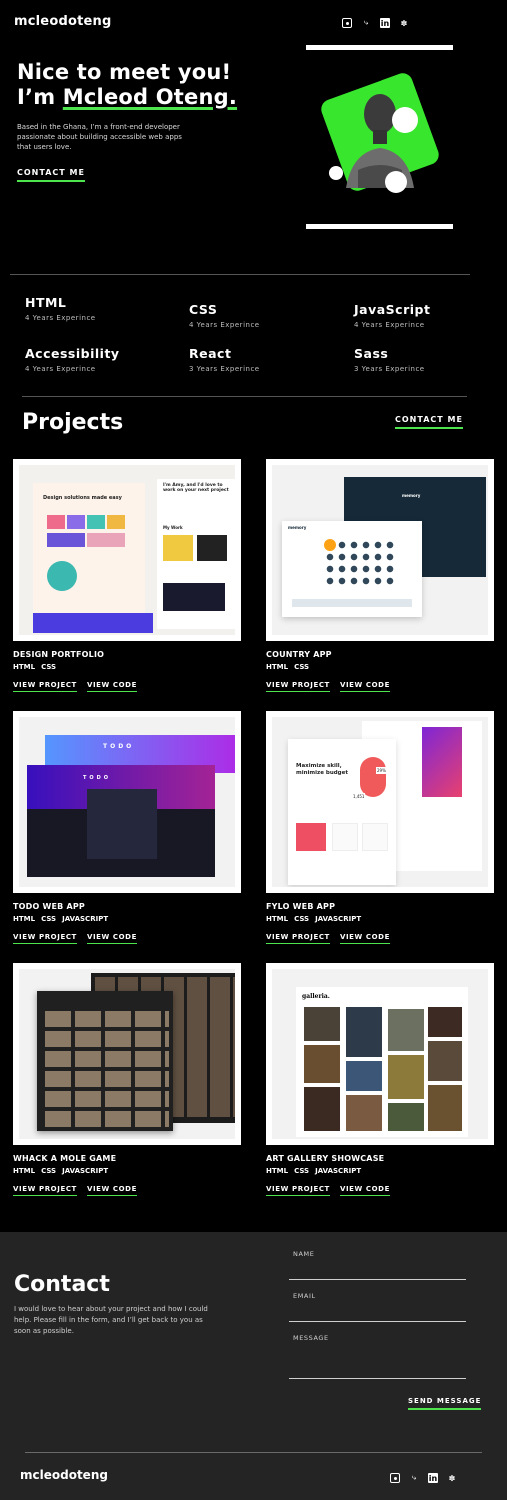  I want to click on header-social-links: ⤷ in ✽, so click(375, 23).